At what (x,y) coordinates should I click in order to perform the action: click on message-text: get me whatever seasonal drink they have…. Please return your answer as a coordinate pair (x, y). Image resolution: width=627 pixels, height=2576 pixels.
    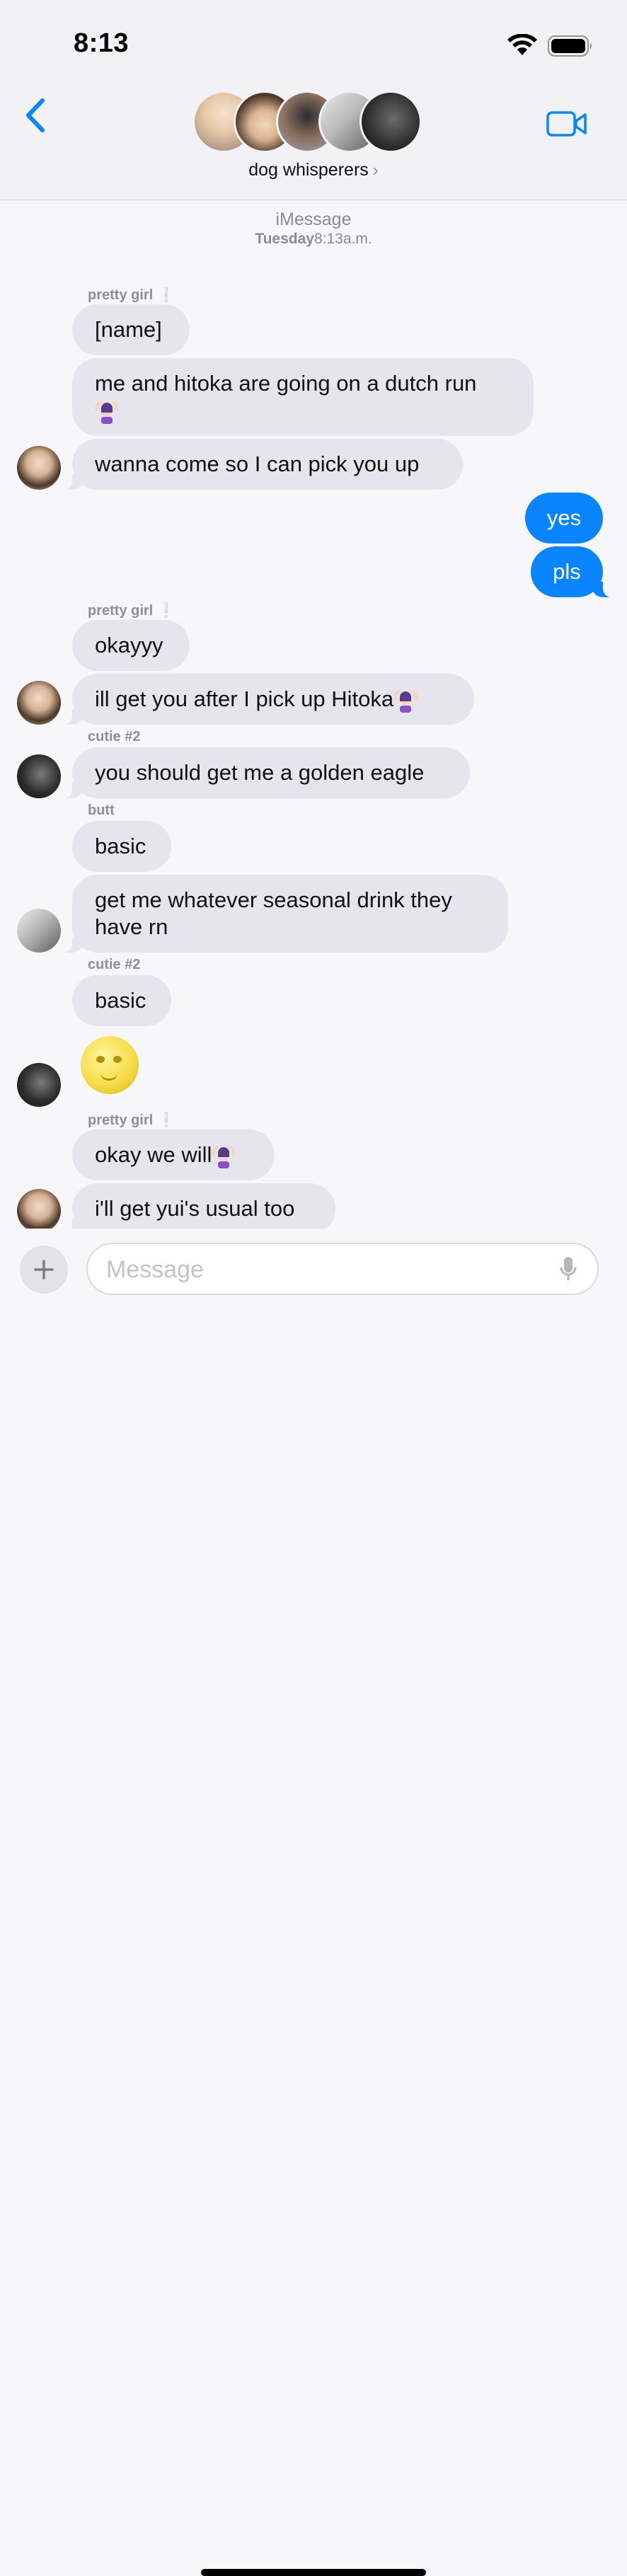
    Looking at the image, I should click on (273, 913).